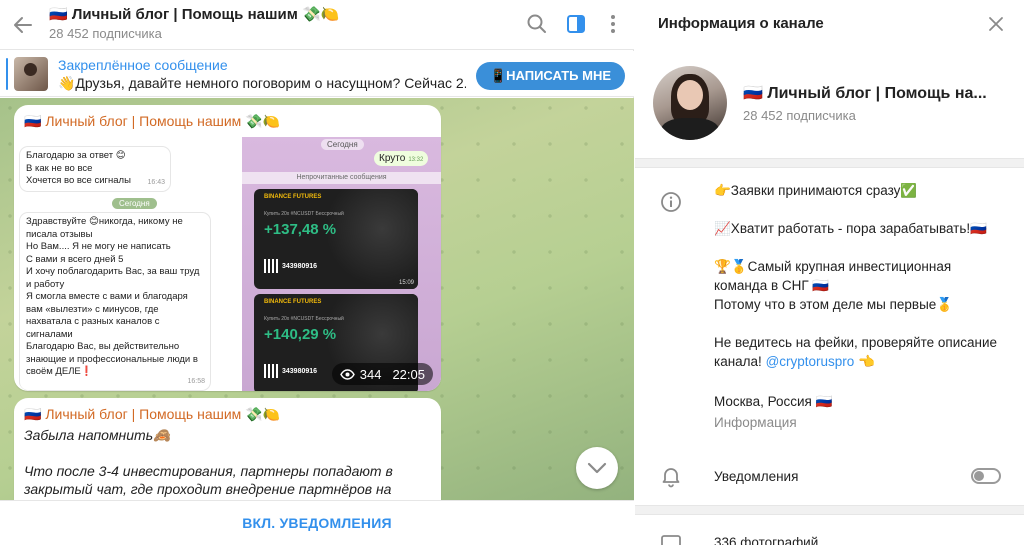  I want to click on description-line: 👉Заявки принимаются сразу✅, so click(816, 190).